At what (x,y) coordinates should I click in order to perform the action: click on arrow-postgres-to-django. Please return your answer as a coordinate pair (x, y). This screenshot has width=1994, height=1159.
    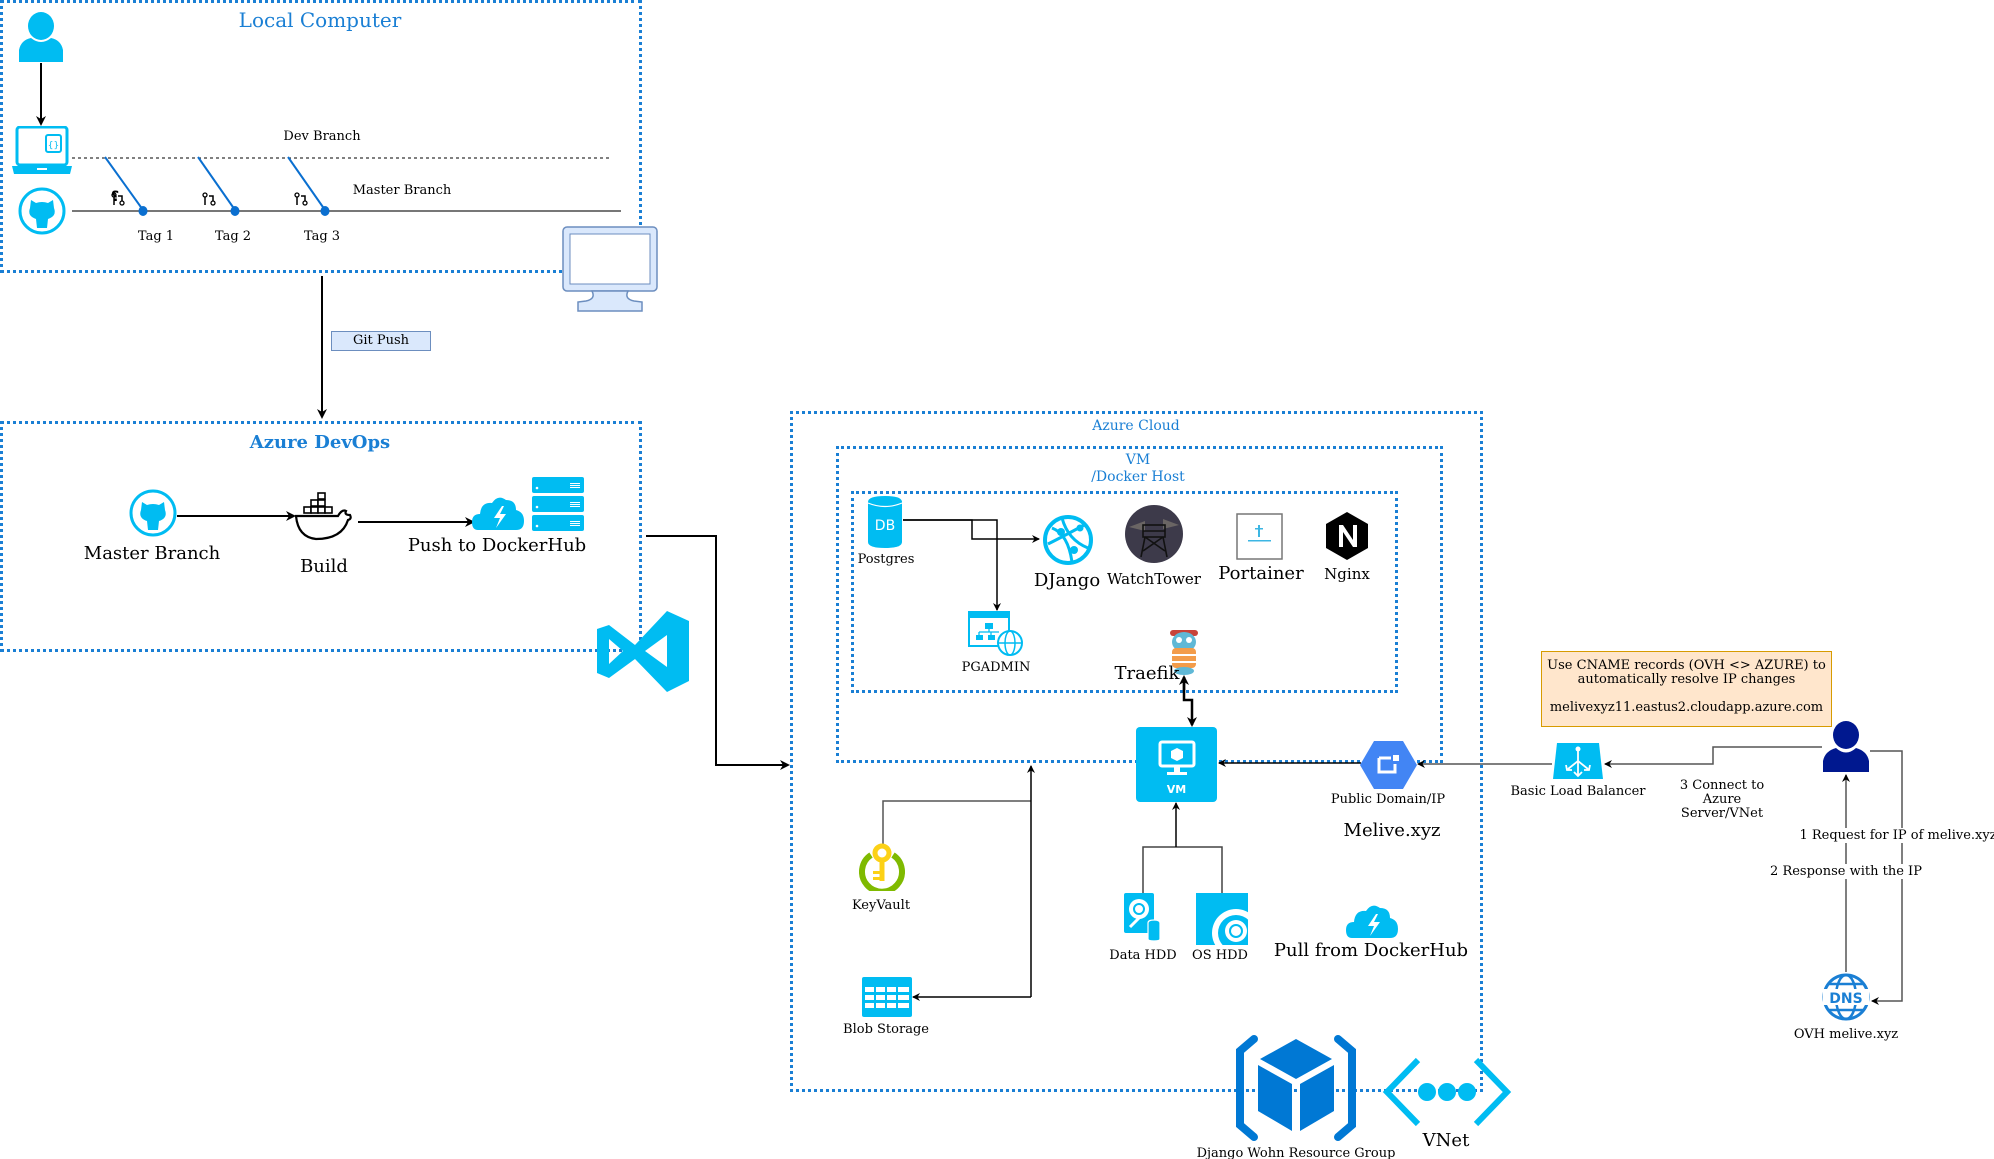
    Looking at the image, I should click on (971, 531).